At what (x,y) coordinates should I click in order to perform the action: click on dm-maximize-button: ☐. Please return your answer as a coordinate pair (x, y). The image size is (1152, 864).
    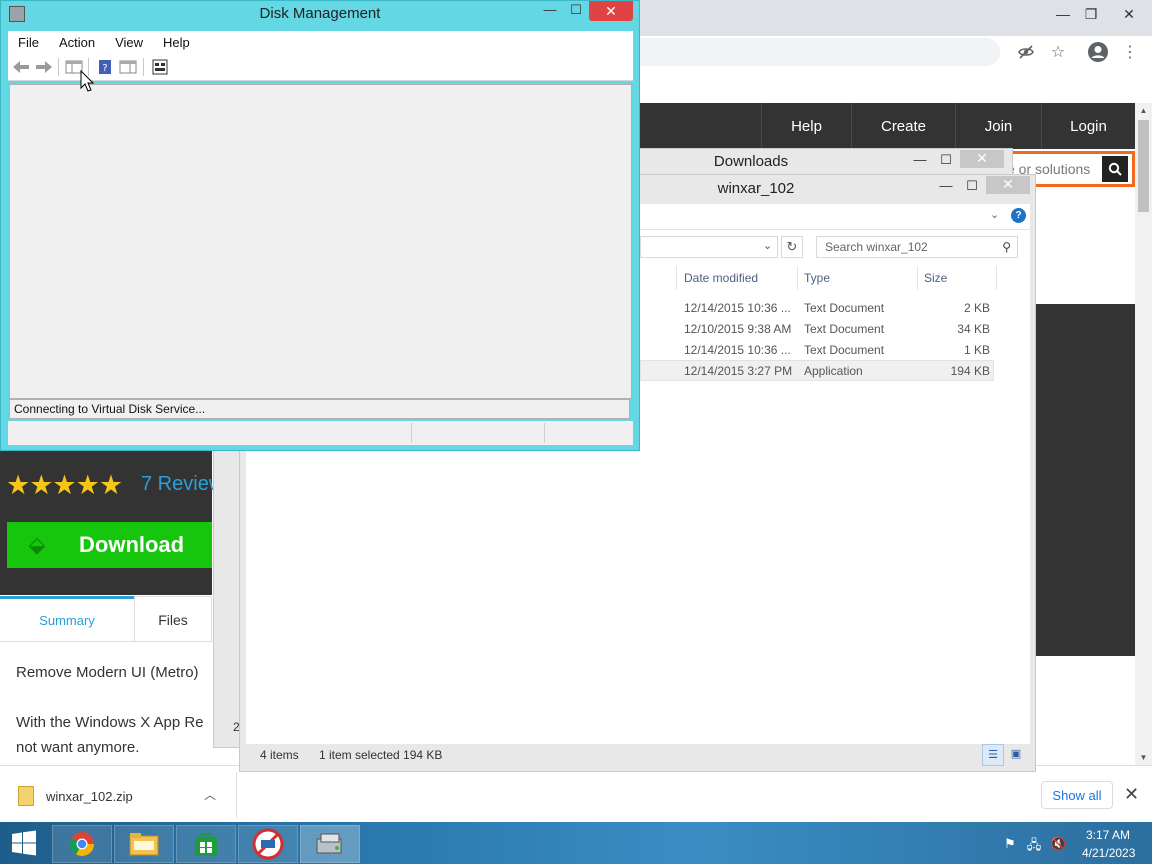
    Looking at the image, I should click on (576, 12).